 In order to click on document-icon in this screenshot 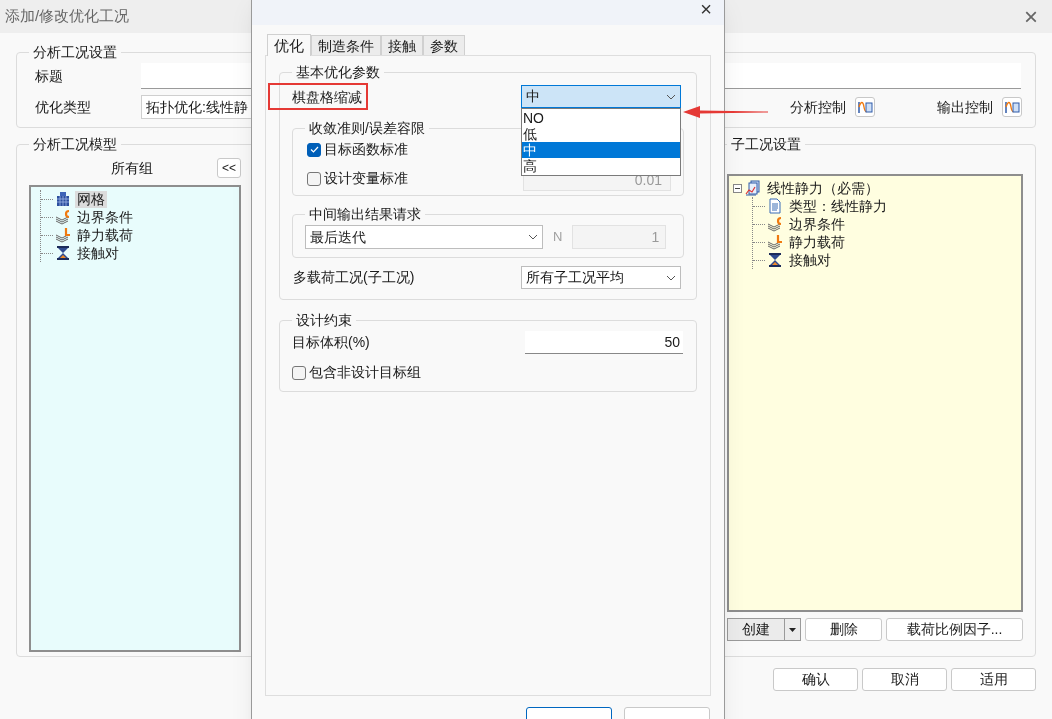, I will do `click(775, 206)`.